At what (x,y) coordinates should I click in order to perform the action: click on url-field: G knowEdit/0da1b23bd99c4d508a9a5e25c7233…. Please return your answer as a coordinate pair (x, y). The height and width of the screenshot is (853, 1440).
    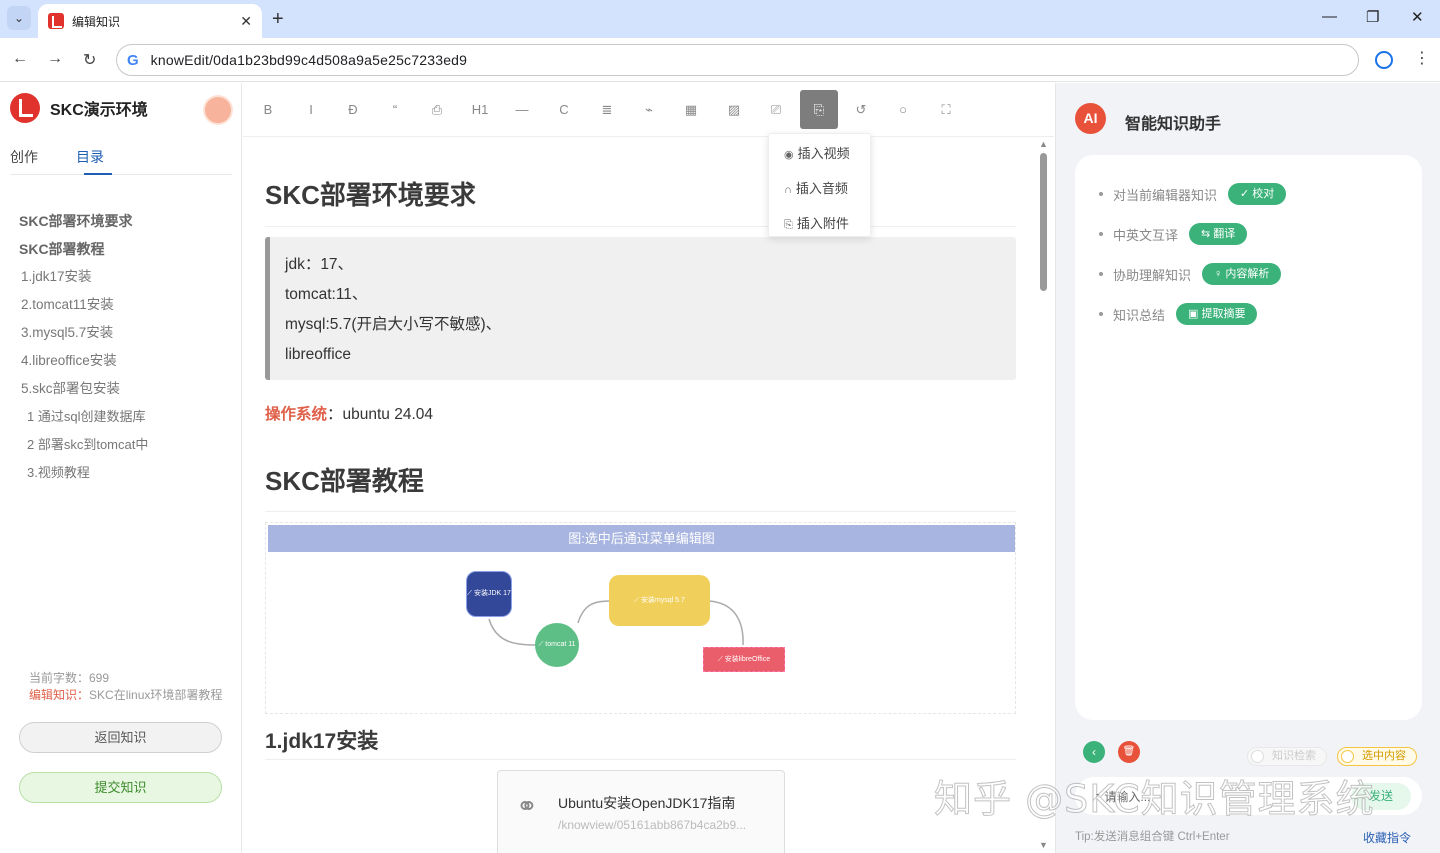
    Looking at the image, I should click on (737, 60).